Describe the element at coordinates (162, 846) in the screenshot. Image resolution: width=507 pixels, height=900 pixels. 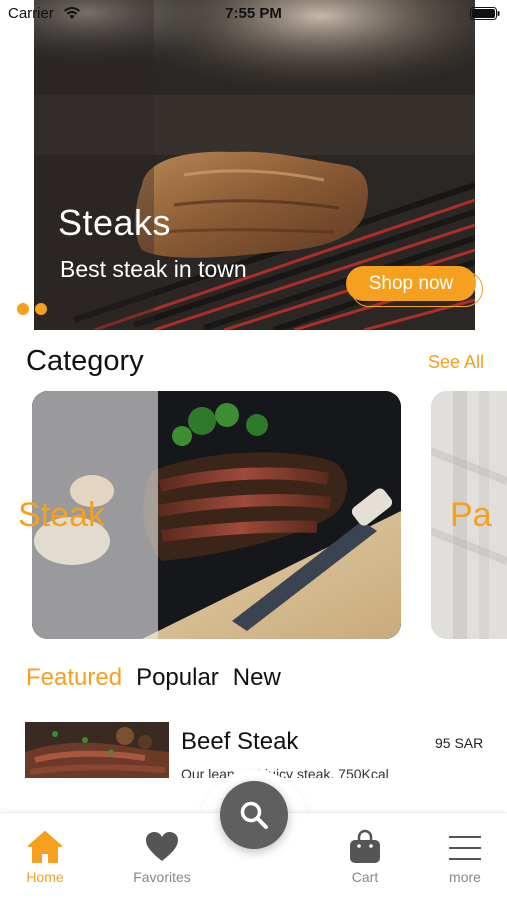
I see `heart-icon` at that location.